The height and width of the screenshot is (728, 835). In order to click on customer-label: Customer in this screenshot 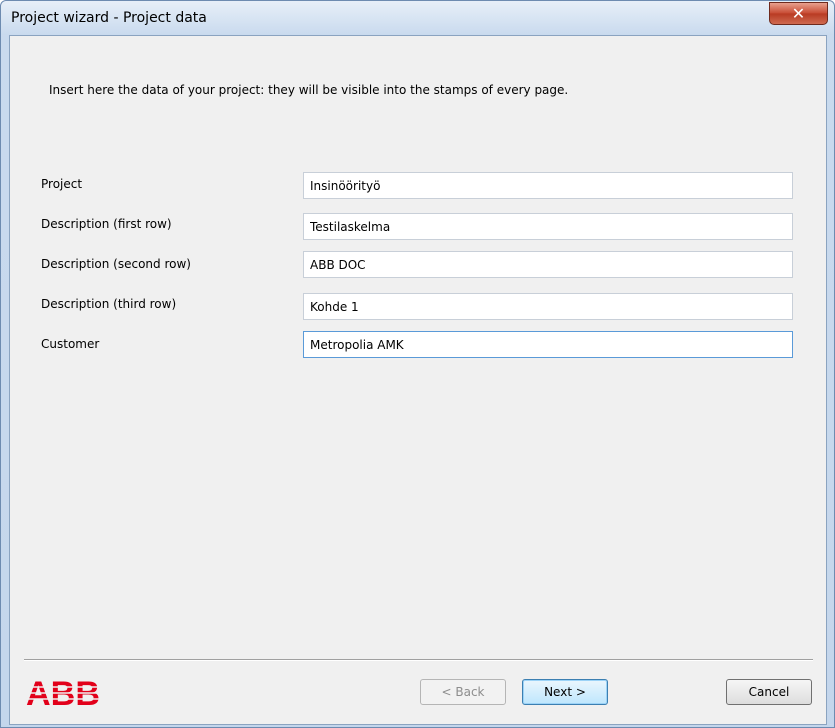, I will do `click(70, 344)`.